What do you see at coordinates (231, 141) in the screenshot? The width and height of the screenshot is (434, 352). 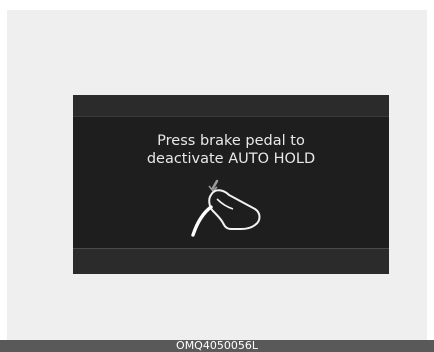 I see `message-line-1: Press brake pedal to` at bounding box center [231, 141].